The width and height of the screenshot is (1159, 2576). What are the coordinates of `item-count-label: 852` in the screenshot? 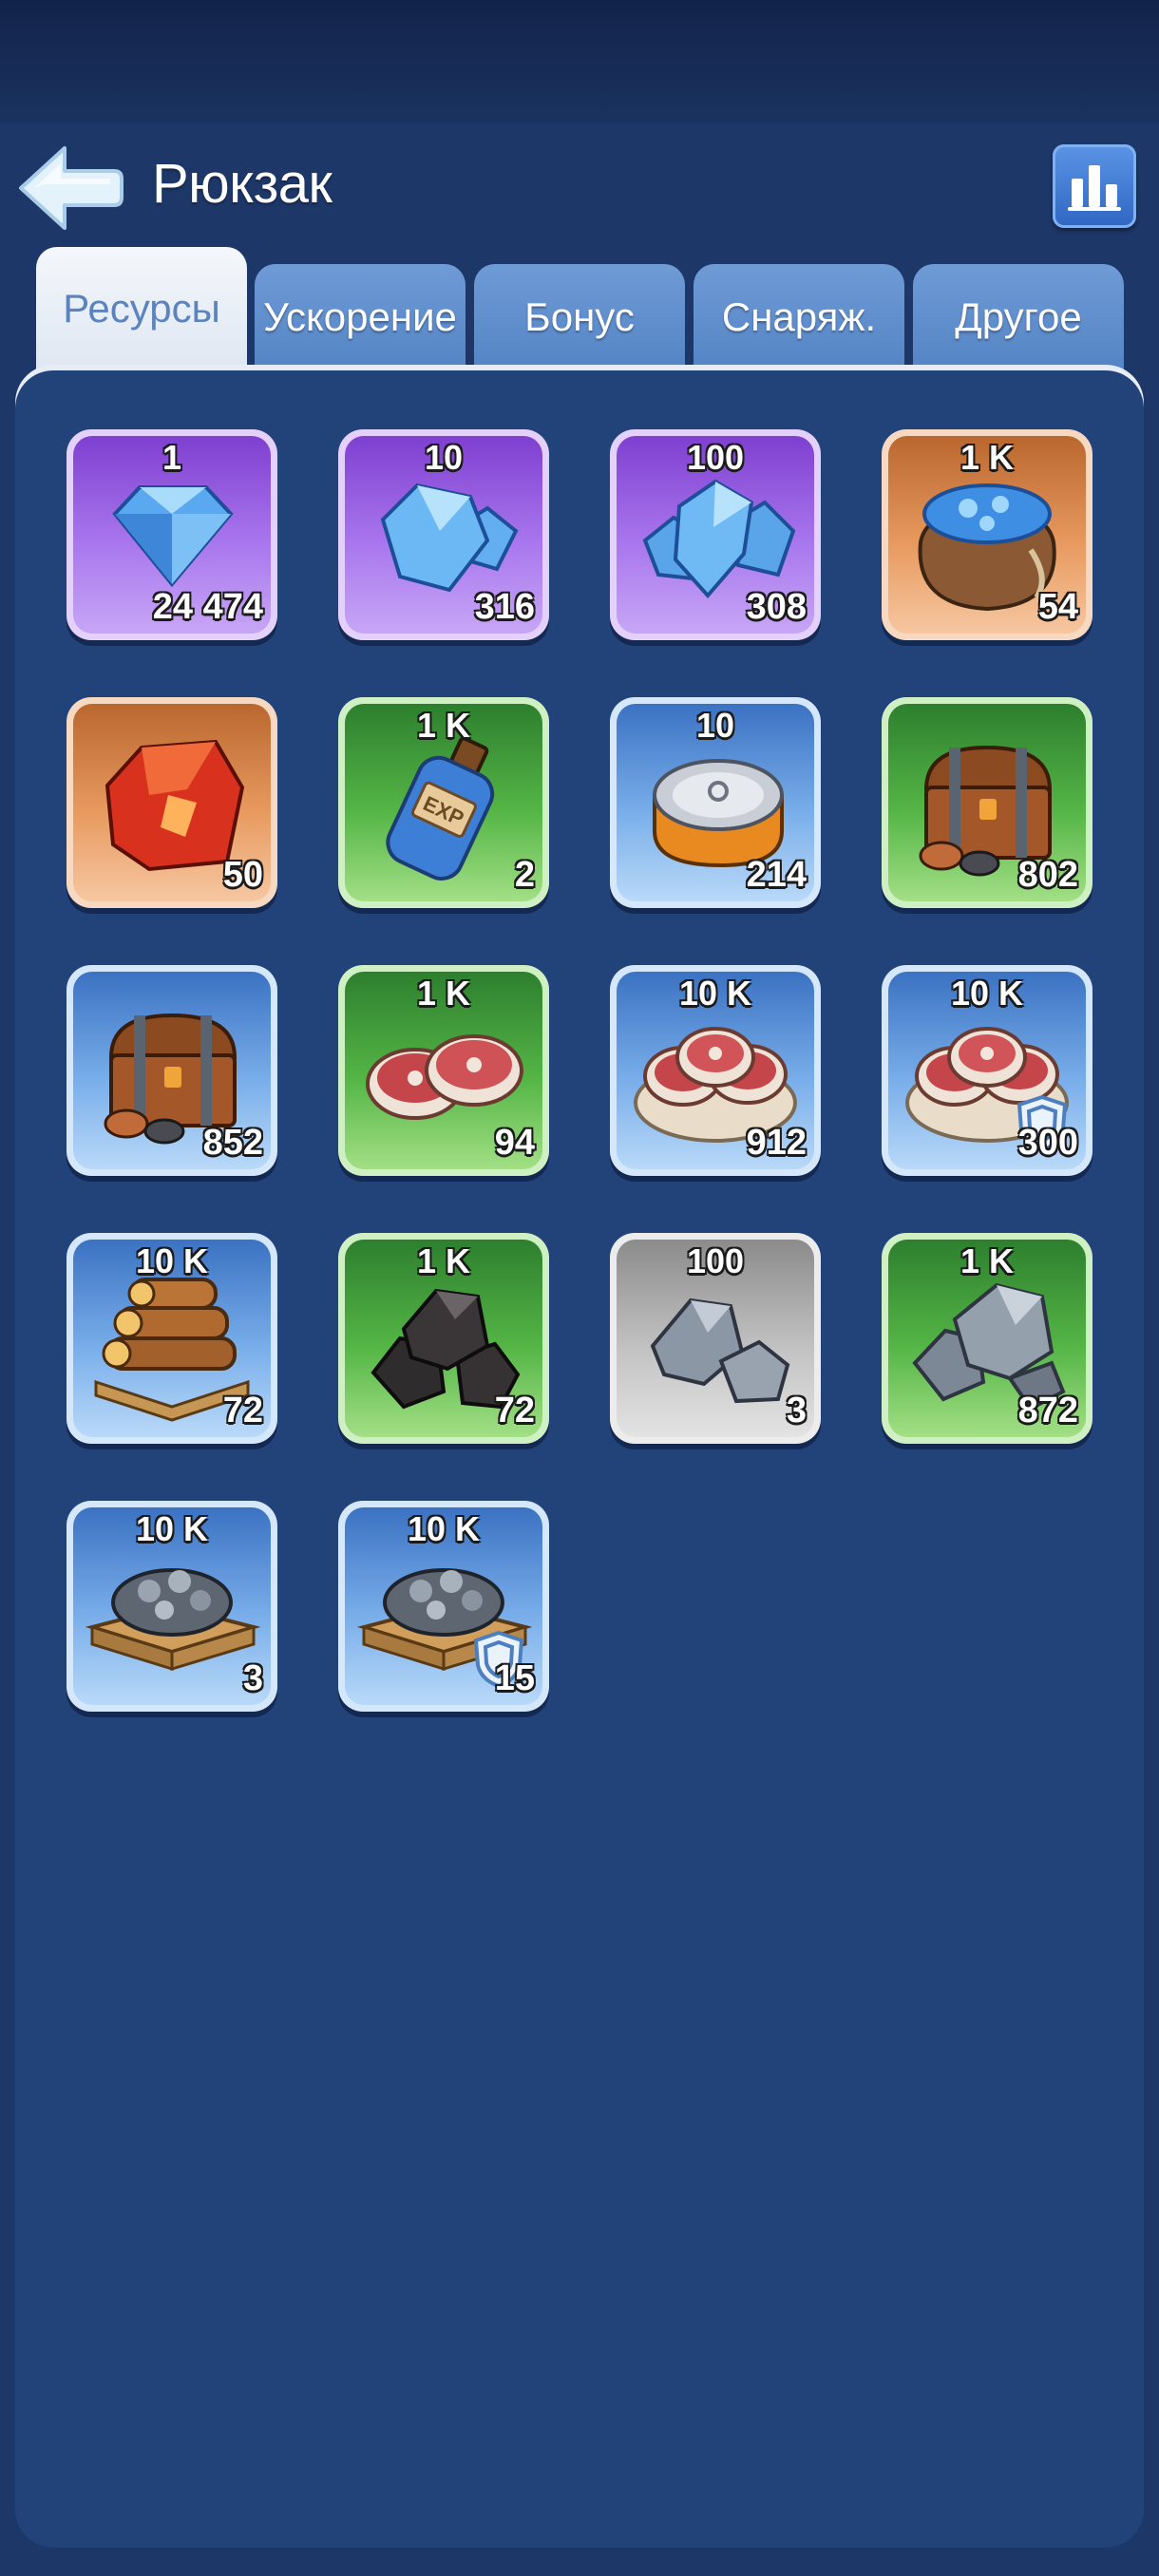 It's located at (232, 1143).